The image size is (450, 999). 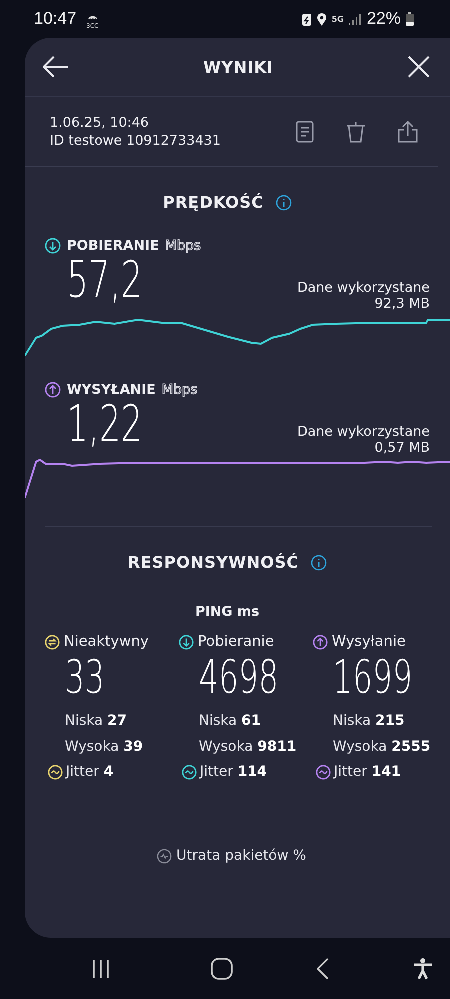 I want to click on ping-label: PING ms, so click(x=227, y=612).